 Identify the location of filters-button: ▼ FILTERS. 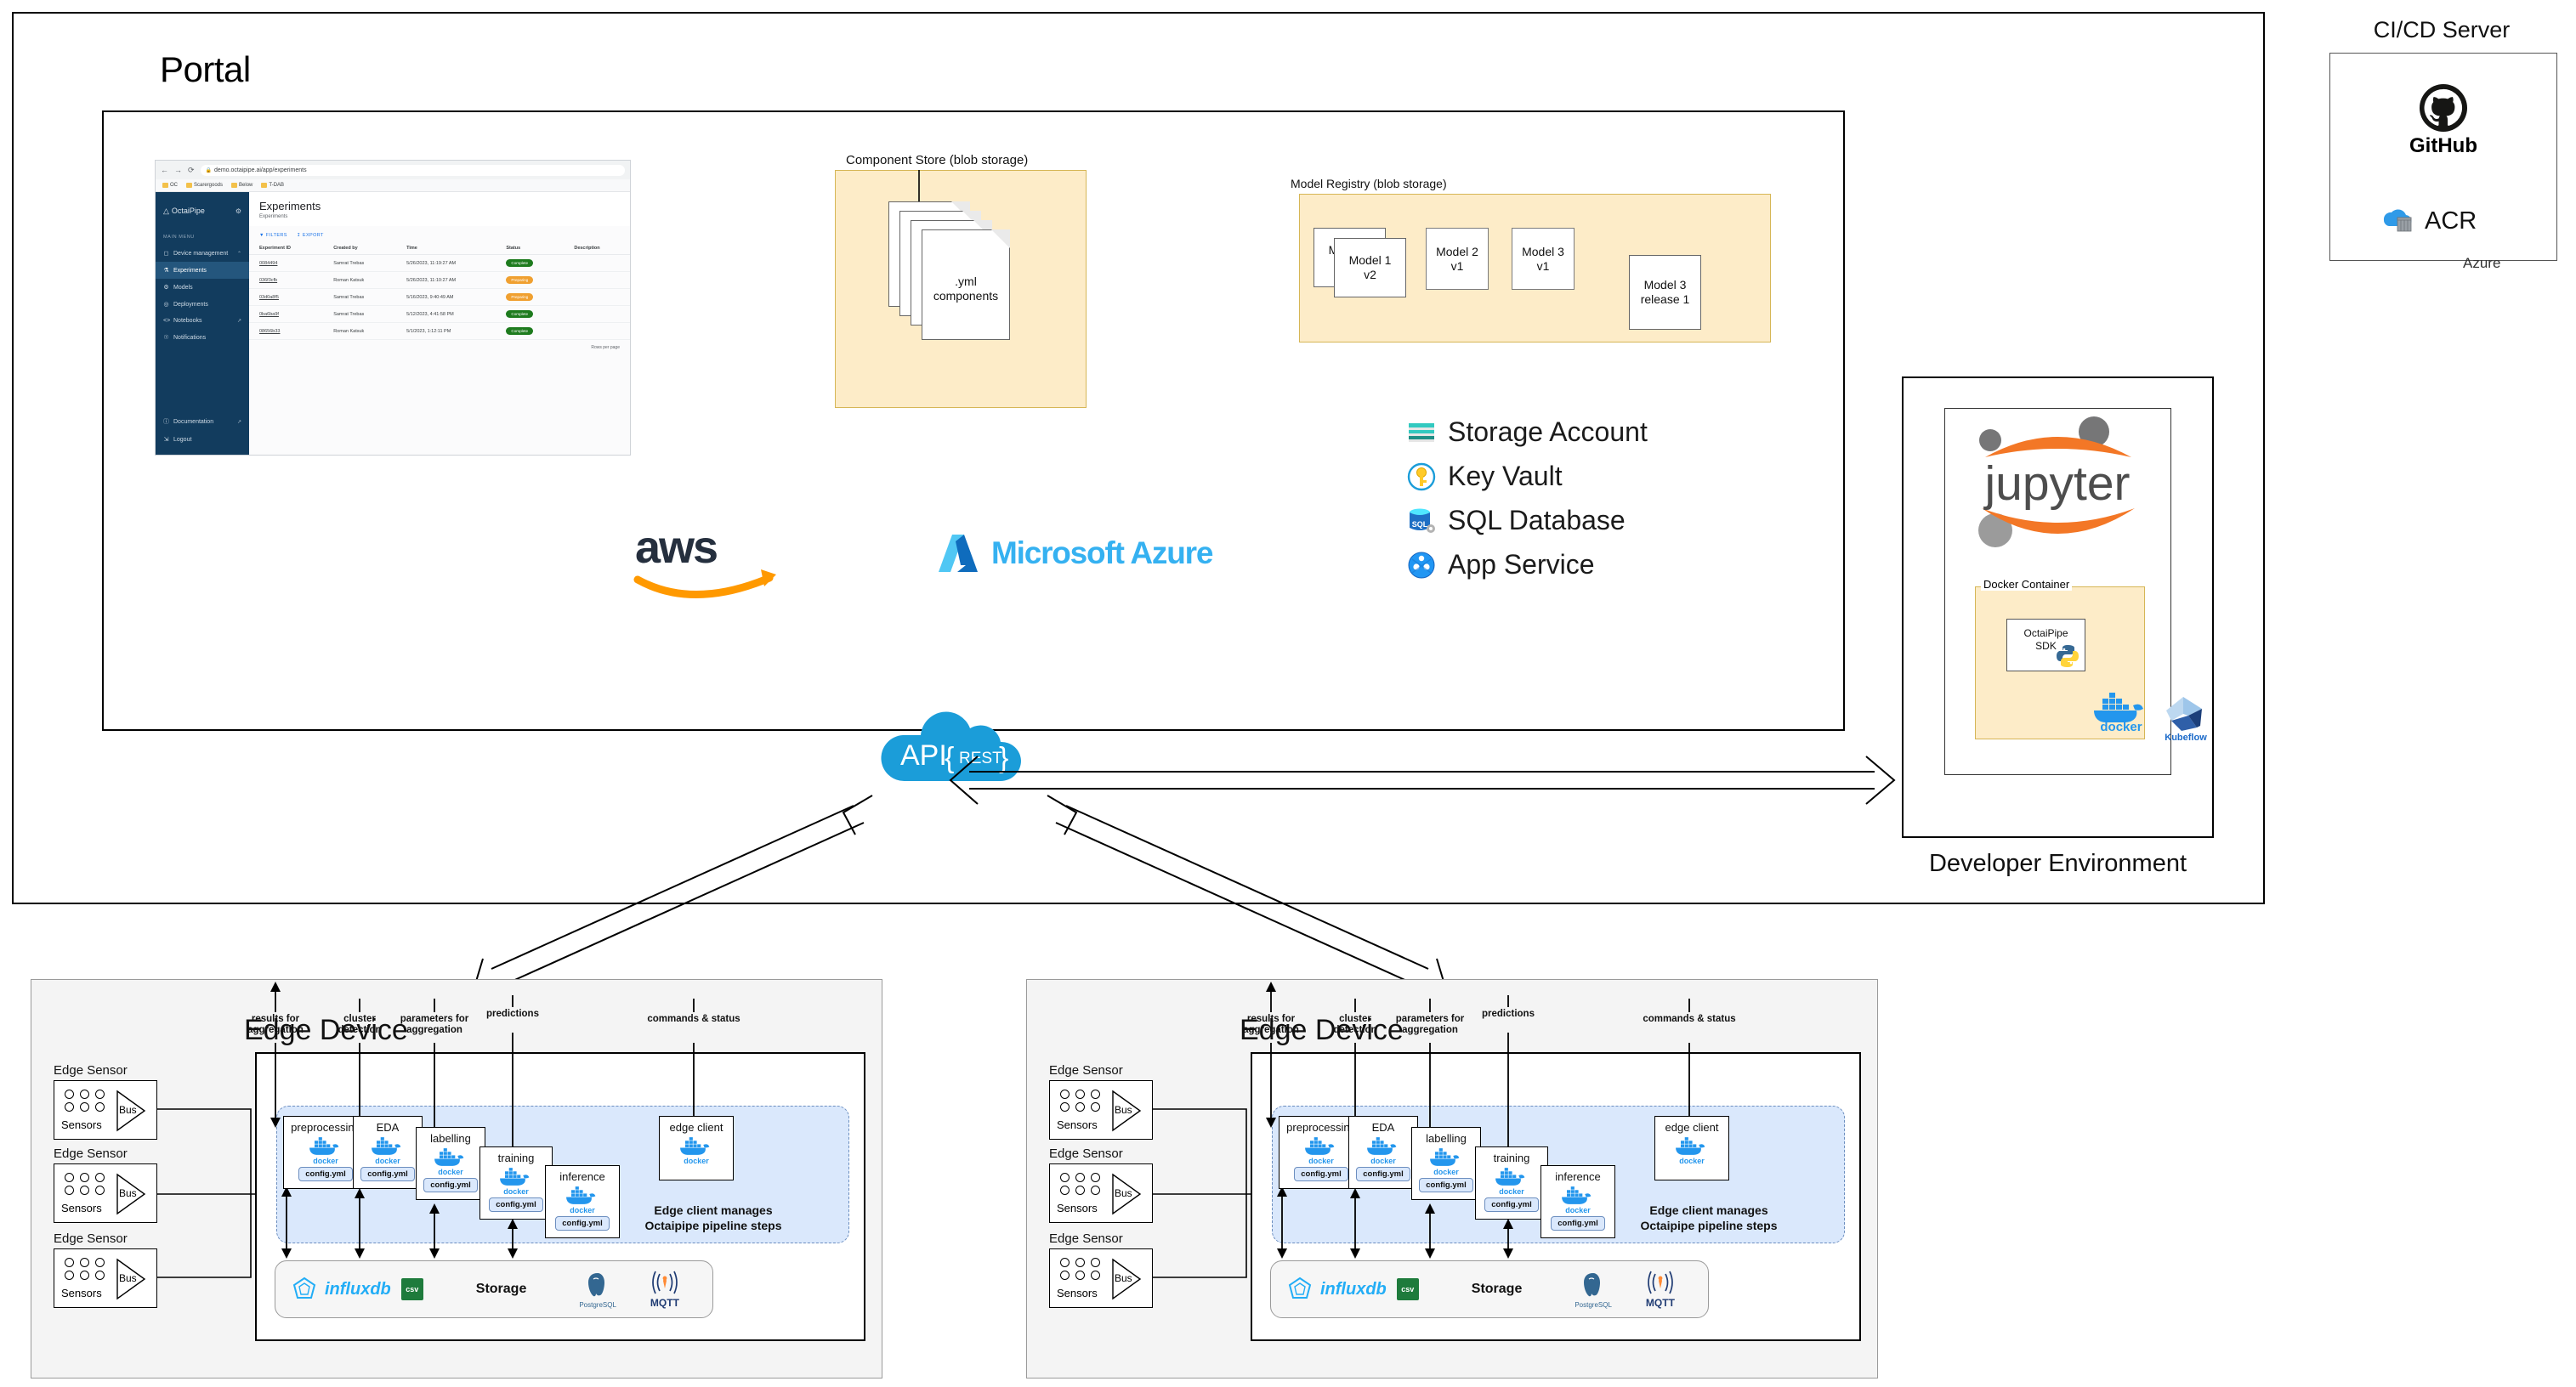
(273, 235).